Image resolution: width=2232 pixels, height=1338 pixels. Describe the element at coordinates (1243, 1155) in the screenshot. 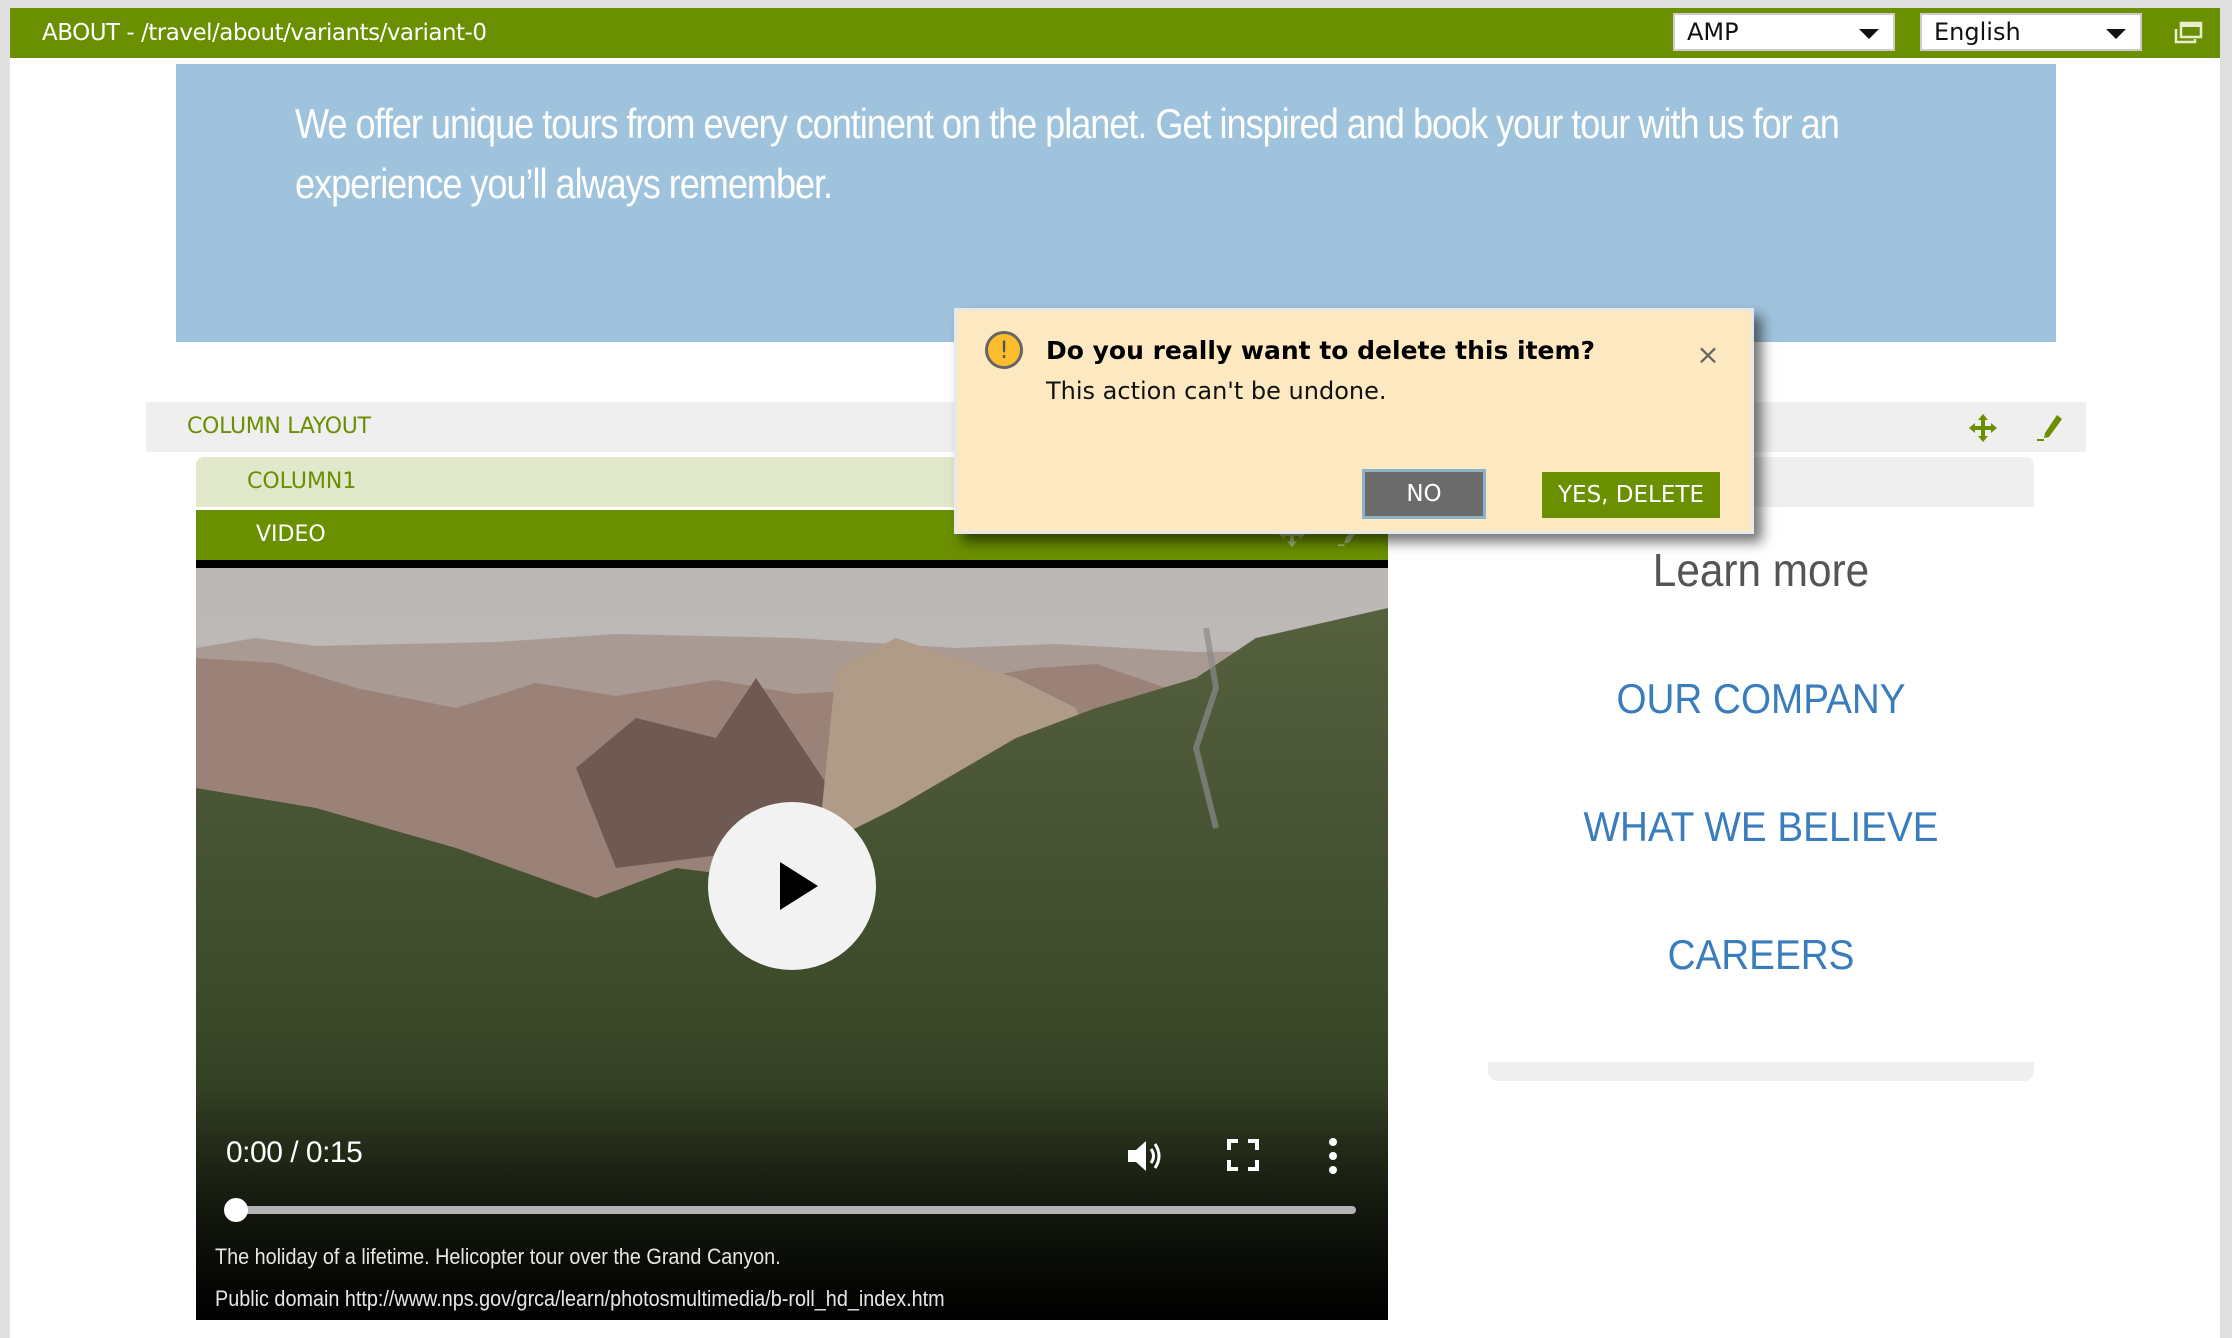

I see `fullscreen-icon` at that location.